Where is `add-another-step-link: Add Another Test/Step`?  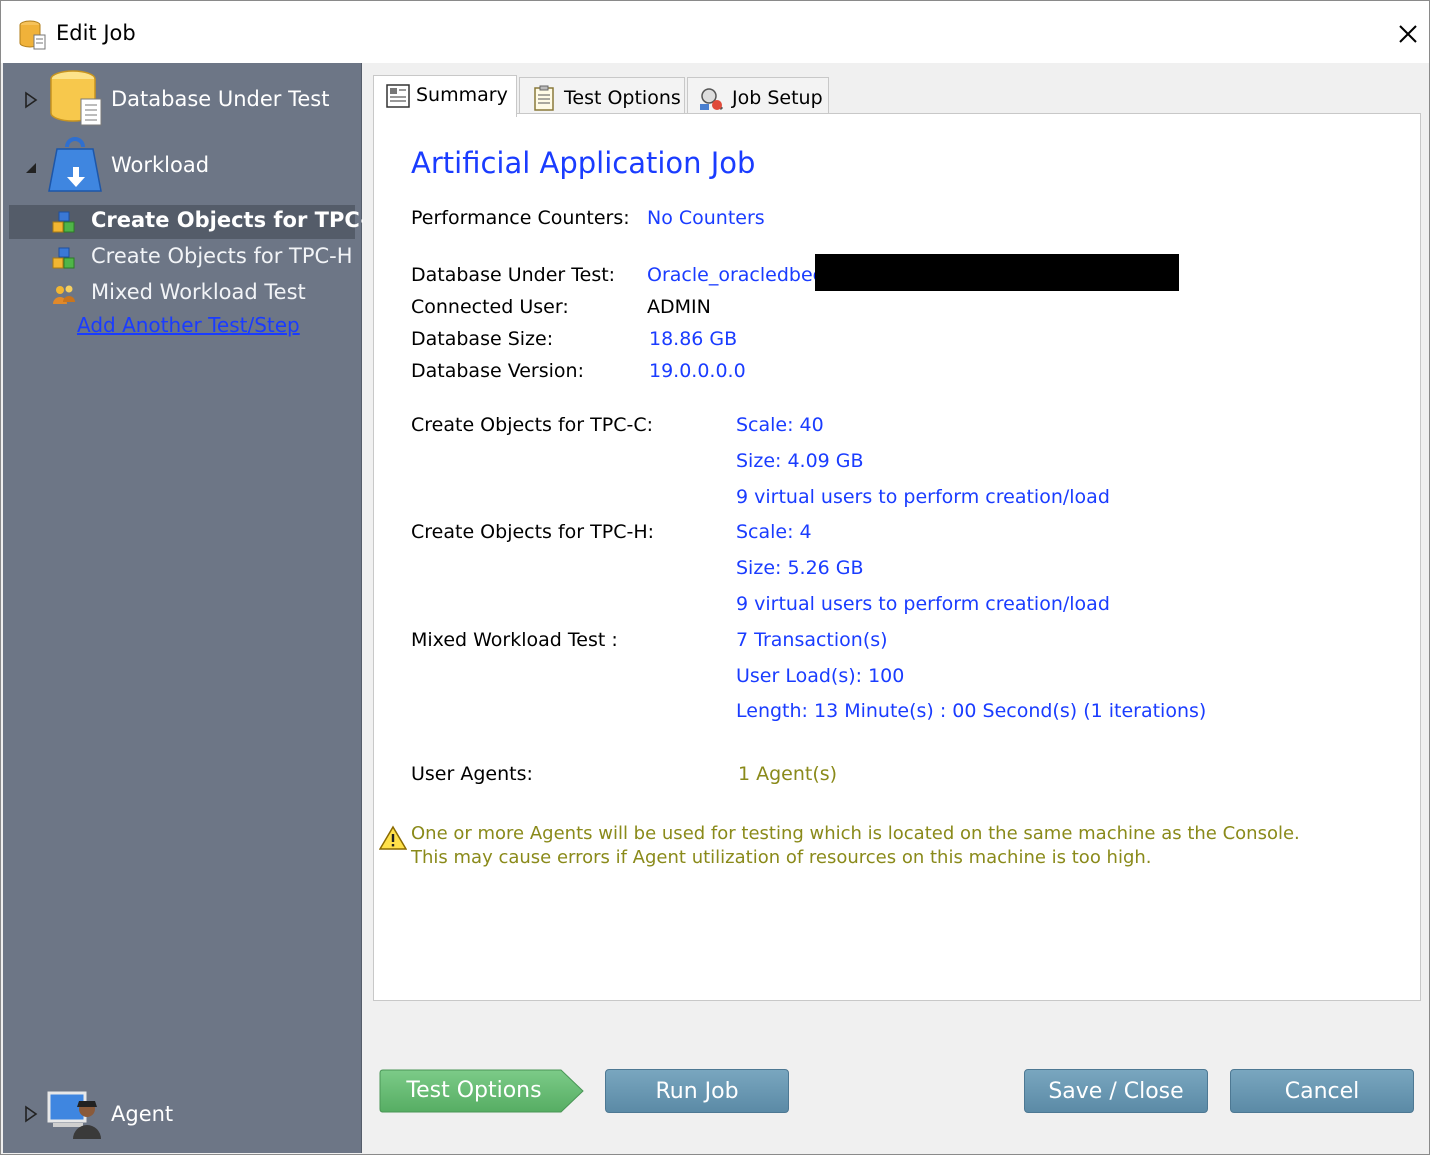 add-another-step-link: Add Another Test/Step is located at coordinates (188, 325).